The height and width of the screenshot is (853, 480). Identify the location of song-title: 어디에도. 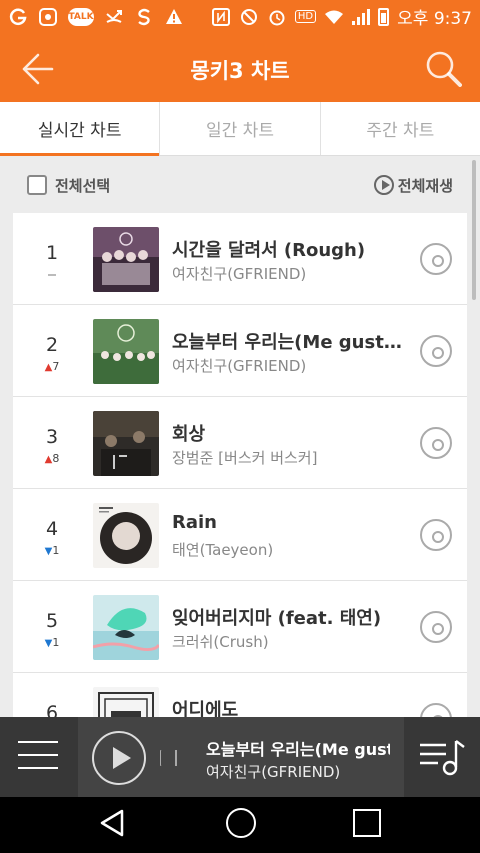
(205, 708).